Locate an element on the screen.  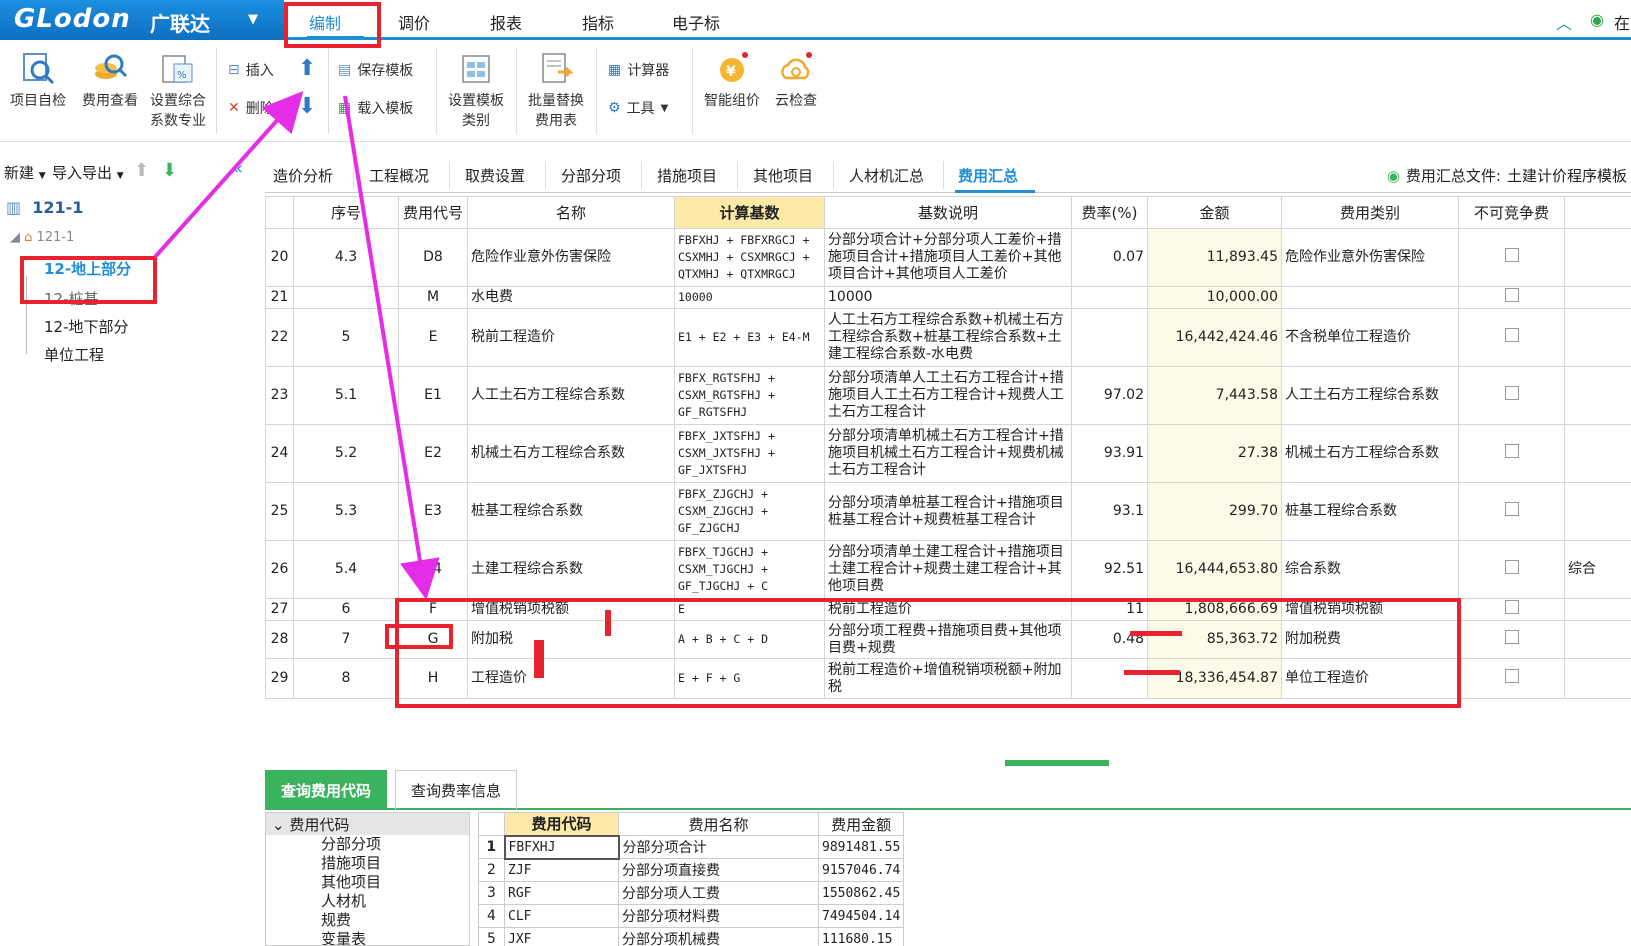
grid-cell-amount: 16,442,424.46 is located at coordinates (1214, 337).